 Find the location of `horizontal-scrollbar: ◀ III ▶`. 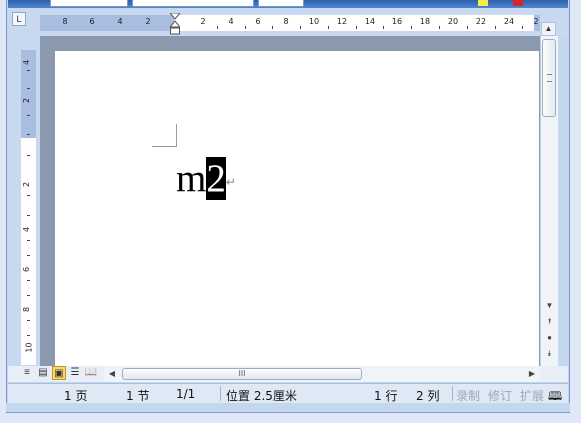

horizontal-scrollbar: ◀ III ▶ is located at coordinates (322, 374).